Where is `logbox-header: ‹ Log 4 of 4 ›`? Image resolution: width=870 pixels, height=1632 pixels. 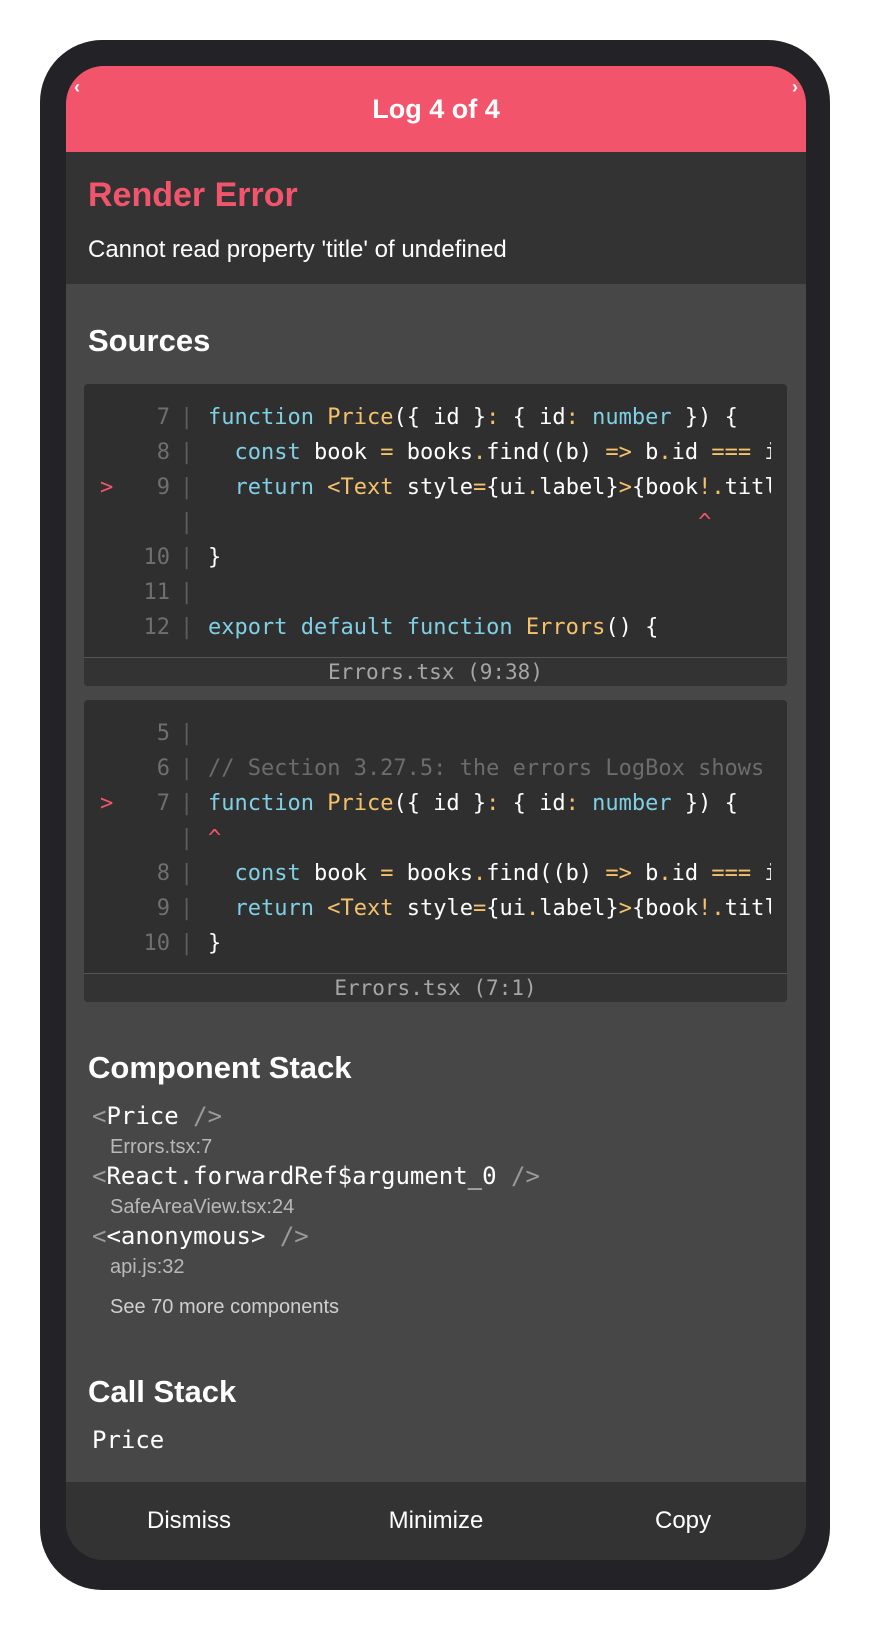
logbox-header: ‹ Log 4 of 4 › is located at coordinates (436, 109).